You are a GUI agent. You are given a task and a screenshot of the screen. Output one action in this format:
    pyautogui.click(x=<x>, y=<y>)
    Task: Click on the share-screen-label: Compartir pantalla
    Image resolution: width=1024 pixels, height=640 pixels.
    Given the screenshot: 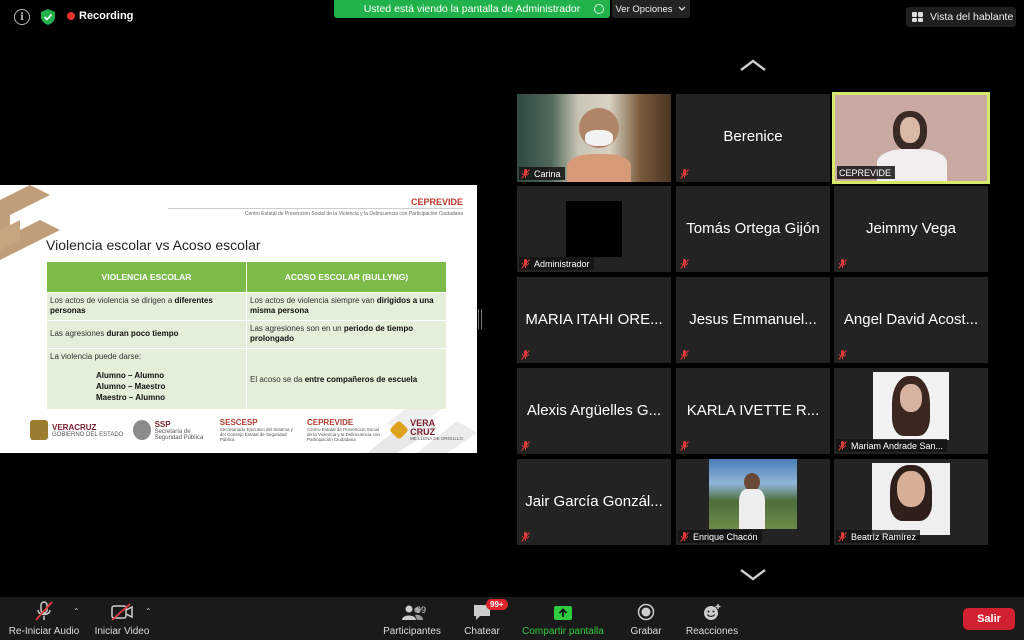 What is the action you would take?
    pyautogui.click(x=563, y=631)
    